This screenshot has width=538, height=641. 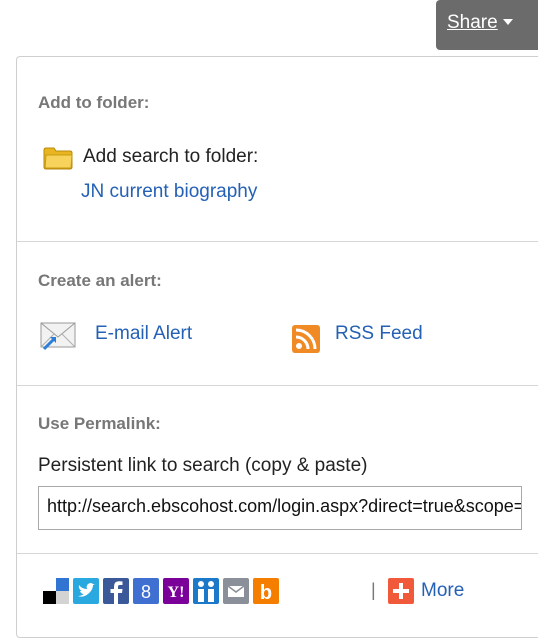 I want to click on permalink-title: Use Permalink:, so click(x=99, y=423).